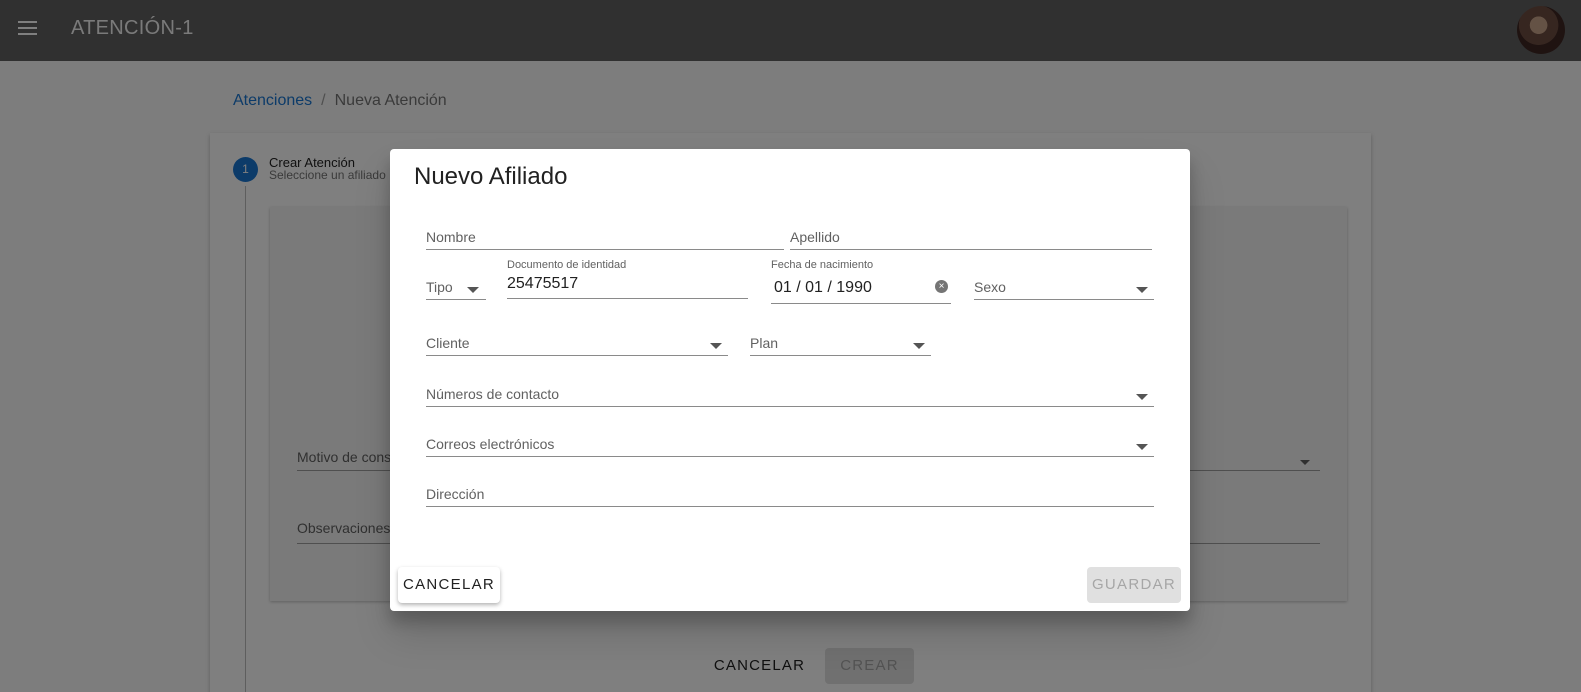 This screenshot has height=692, width=1581. I want to click on direccion-label: Dirección, so click(455, 494).